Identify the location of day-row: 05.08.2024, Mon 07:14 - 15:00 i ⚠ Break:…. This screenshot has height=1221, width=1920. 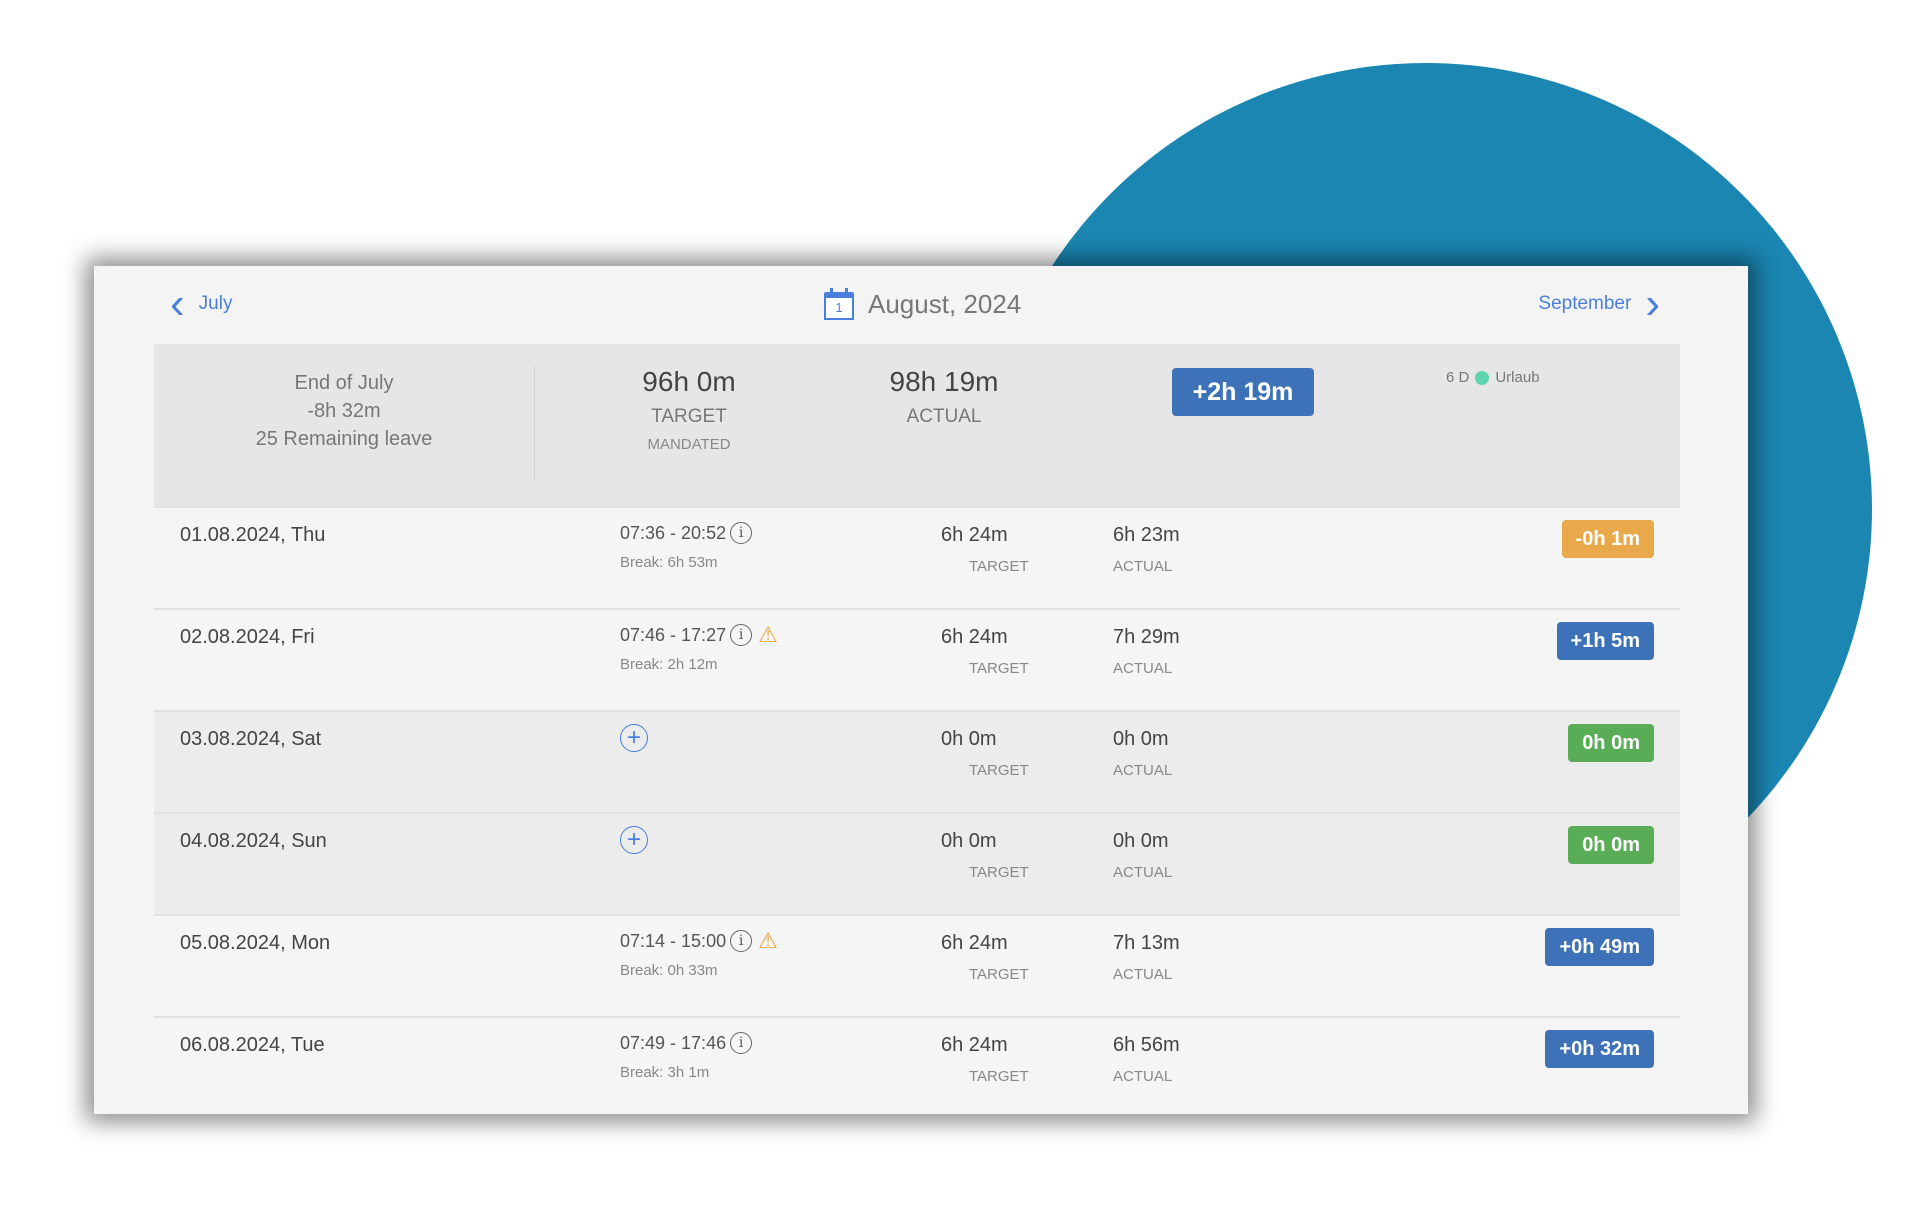
(917, 965).